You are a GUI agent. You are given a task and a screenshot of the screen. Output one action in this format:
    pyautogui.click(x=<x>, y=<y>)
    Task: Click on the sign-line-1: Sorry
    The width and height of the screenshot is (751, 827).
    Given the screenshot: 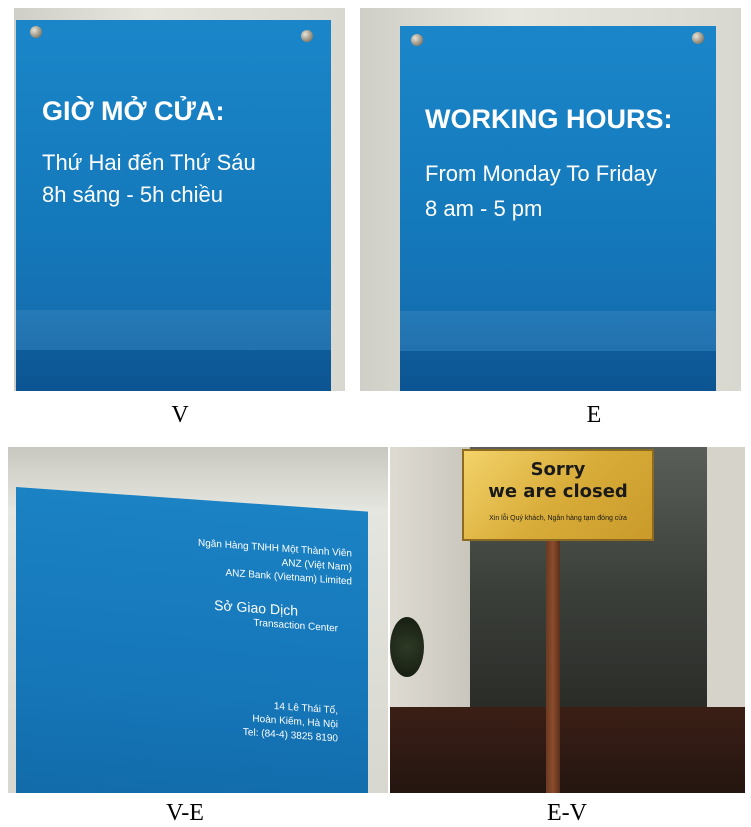 What is the action you would take?
    pyautogui.click(x=558, y=469)
    